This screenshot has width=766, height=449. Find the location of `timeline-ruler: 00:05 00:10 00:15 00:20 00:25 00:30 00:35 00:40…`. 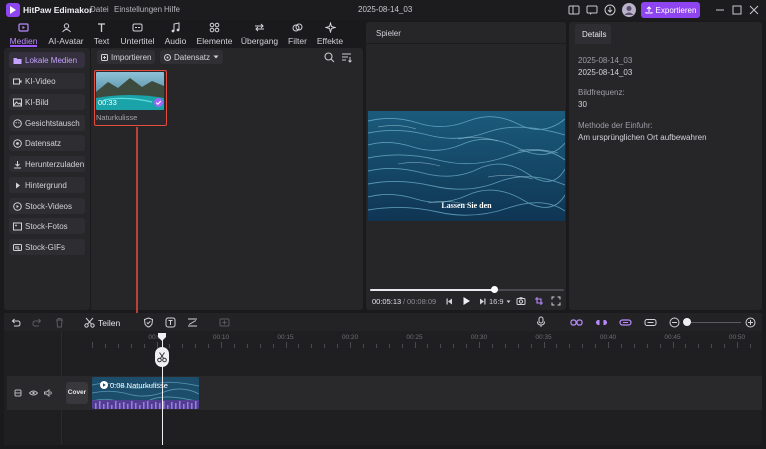

timeline-ruler: 00:05 00:10 00:15 00:20 00:25 00:30 00:35 00:40… is located at coordinates (427, 340).